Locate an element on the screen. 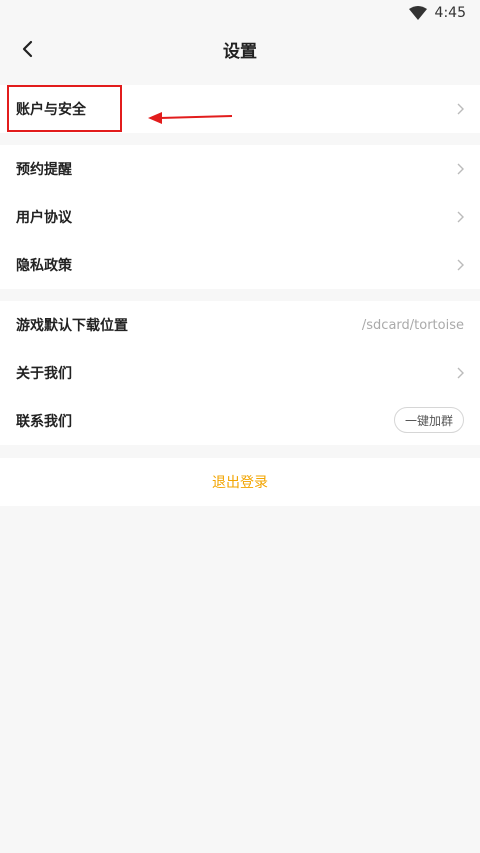 This screenshot has height=853, width=480. row-account-security: 账户与安全 is located at coordinates (240, 109).